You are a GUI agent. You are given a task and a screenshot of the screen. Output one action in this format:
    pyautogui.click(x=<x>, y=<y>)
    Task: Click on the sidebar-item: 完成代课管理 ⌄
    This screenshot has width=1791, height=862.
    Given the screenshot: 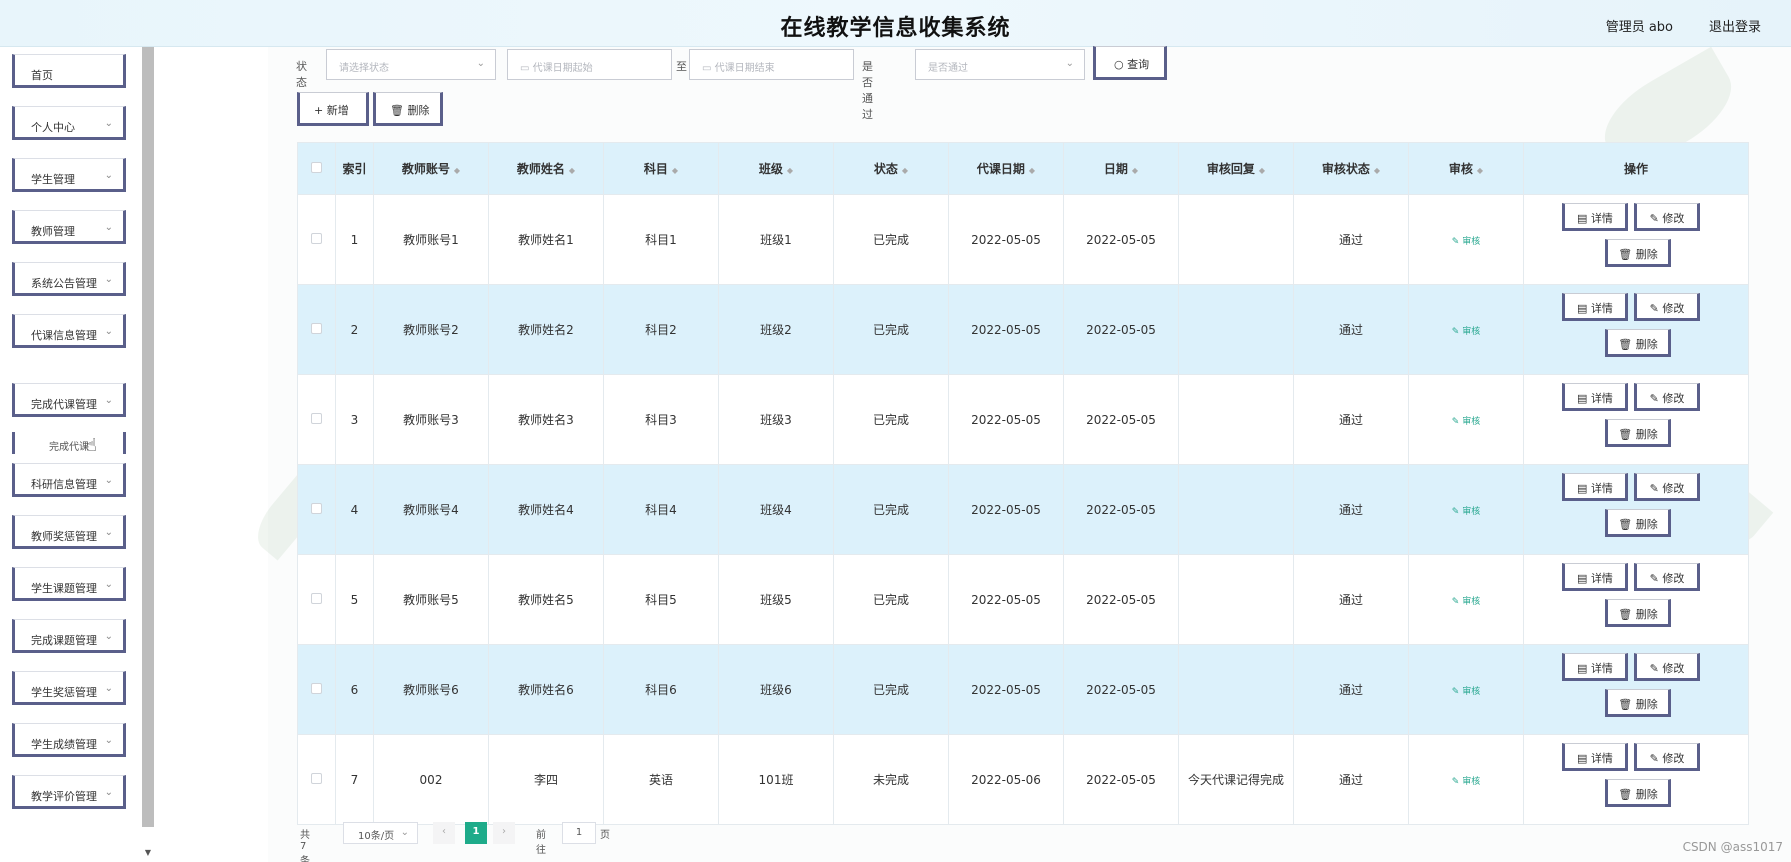 What is the action you would take?
    pyautogui.click(x=69, y=400)
    